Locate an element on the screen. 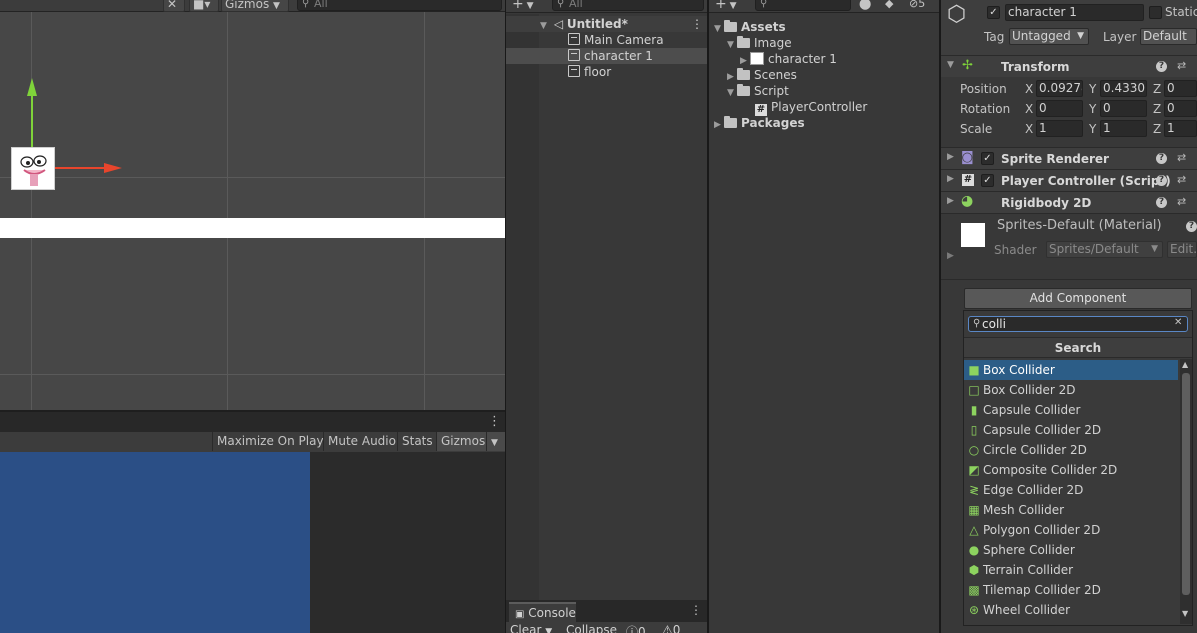 This screenshot has width=1197, height=633. sprite-renderer-enabled-checkbox: ✓ is located at coordinates (987, 158).